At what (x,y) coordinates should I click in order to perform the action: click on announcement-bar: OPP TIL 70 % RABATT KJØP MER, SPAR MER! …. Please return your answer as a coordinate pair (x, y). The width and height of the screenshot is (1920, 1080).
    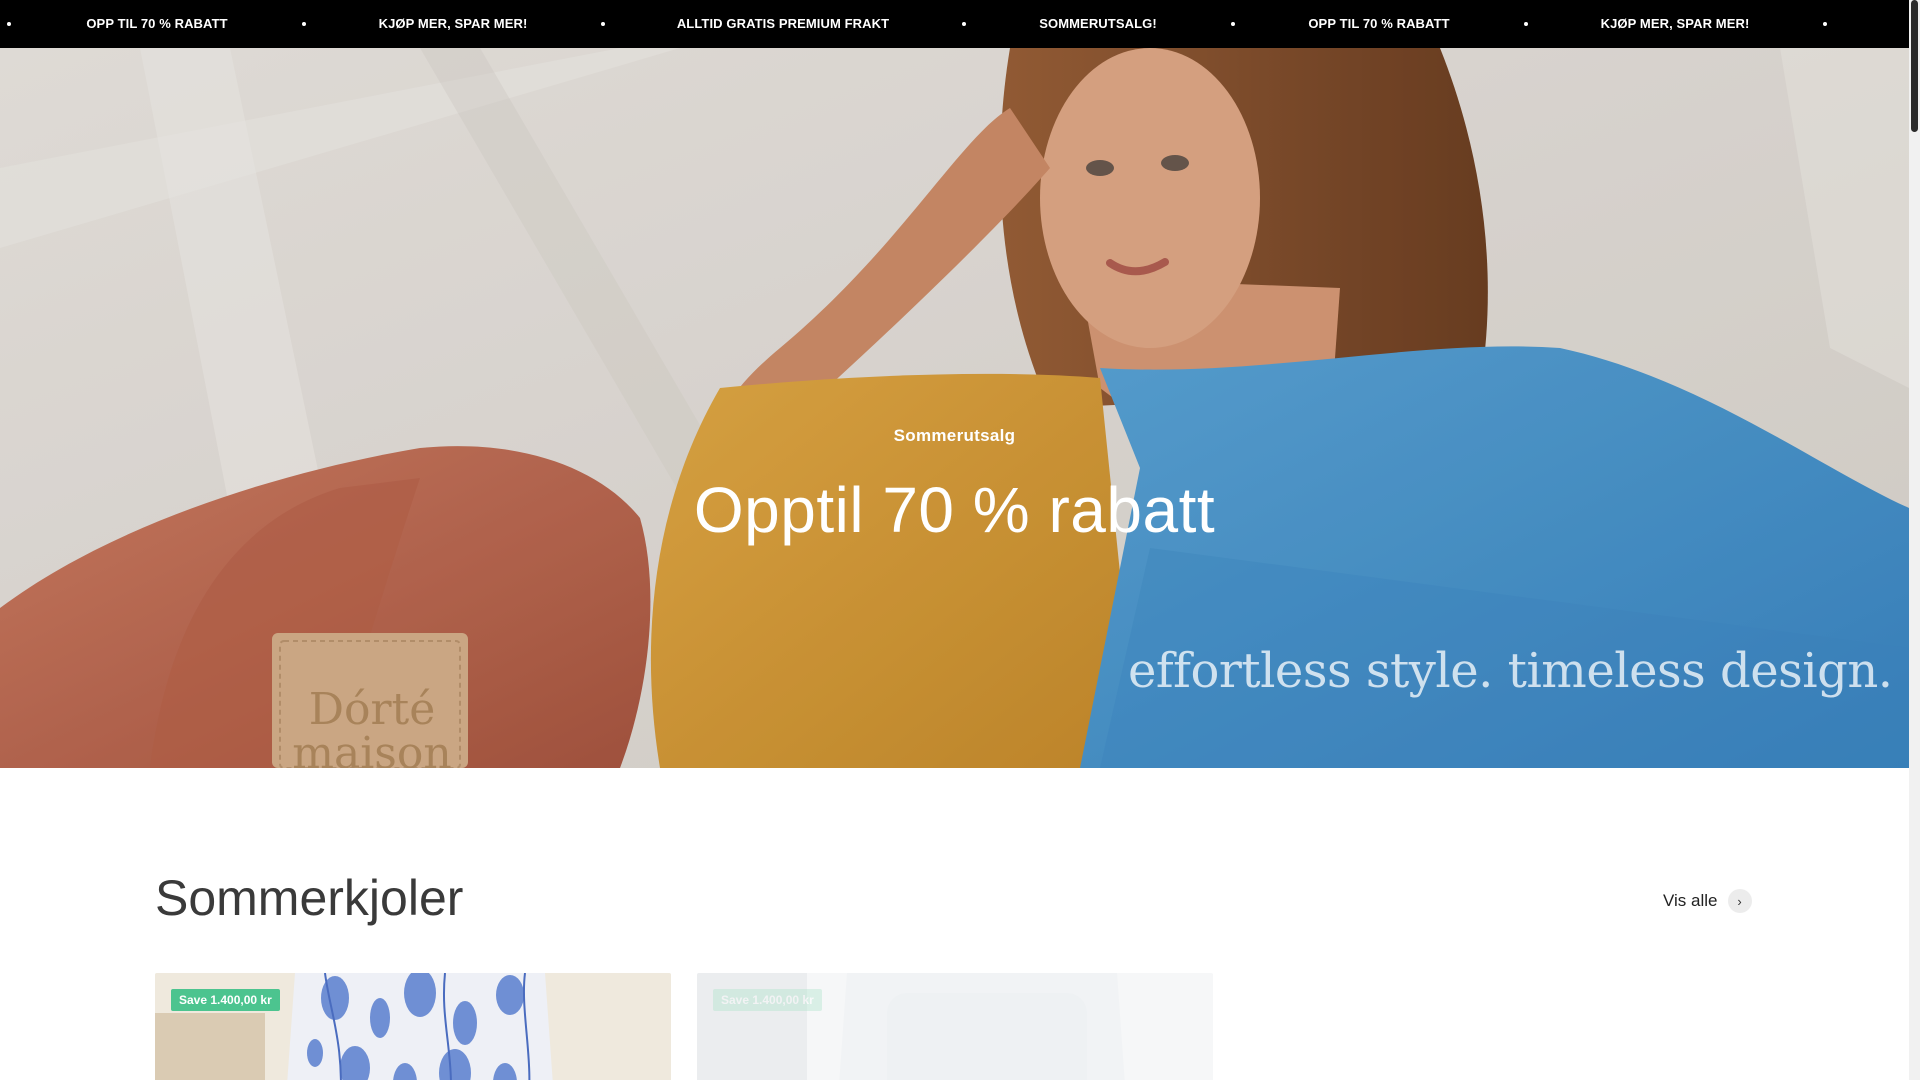
    Looking at the image, I should click on (954, 24).